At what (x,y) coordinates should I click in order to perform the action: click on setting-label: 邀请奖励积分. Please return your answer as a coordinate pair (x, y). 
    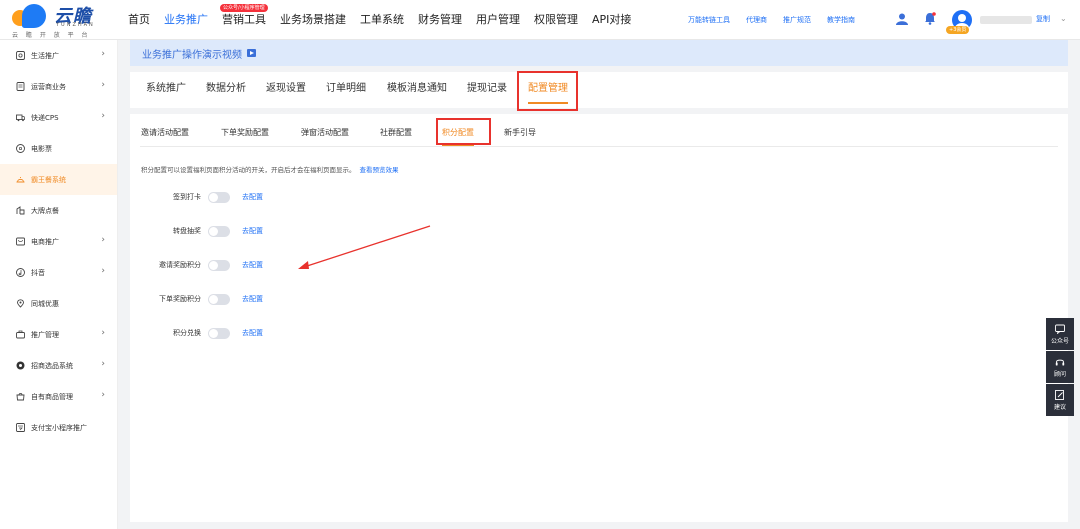
    Looking at the image, I should click on (180, 265).